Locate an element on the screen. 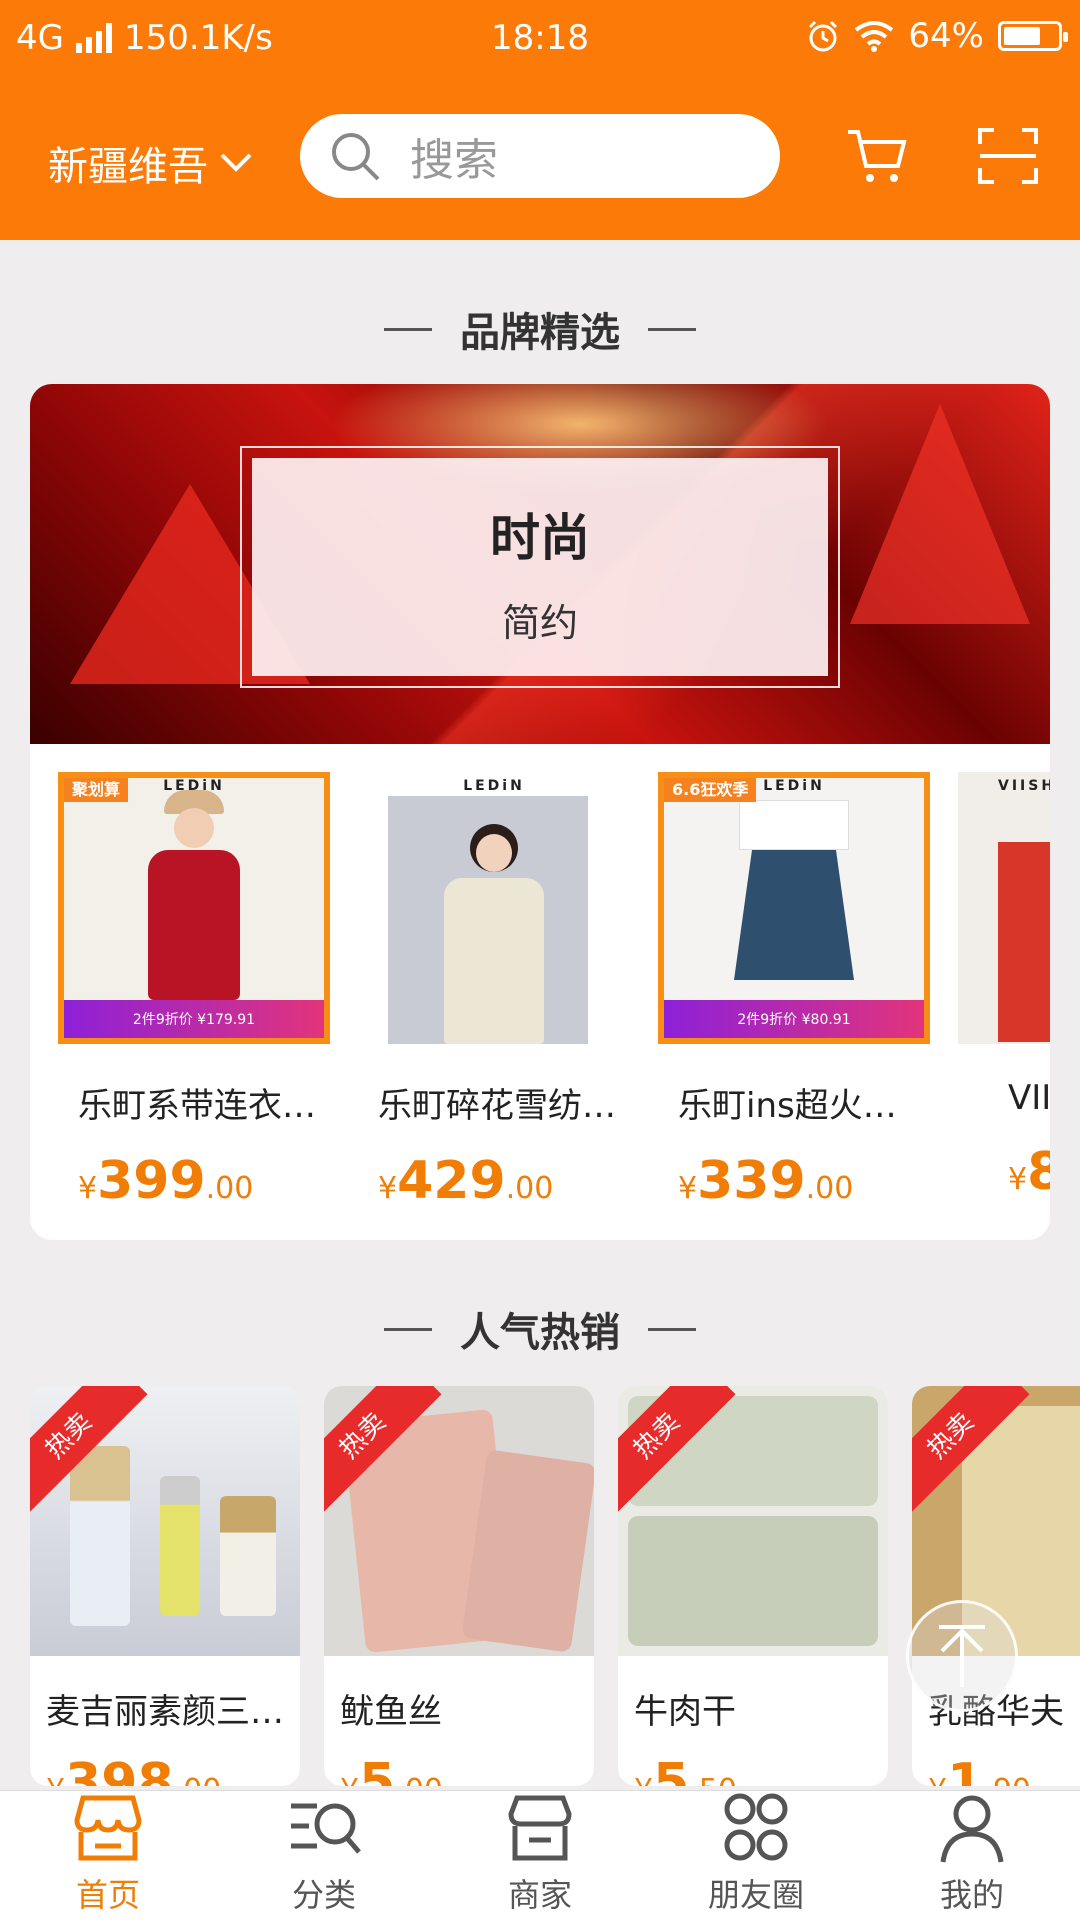 This screenshot has height=1920, width=1080. banner-subtitle: 简约 is located at coordinates (539, 623).